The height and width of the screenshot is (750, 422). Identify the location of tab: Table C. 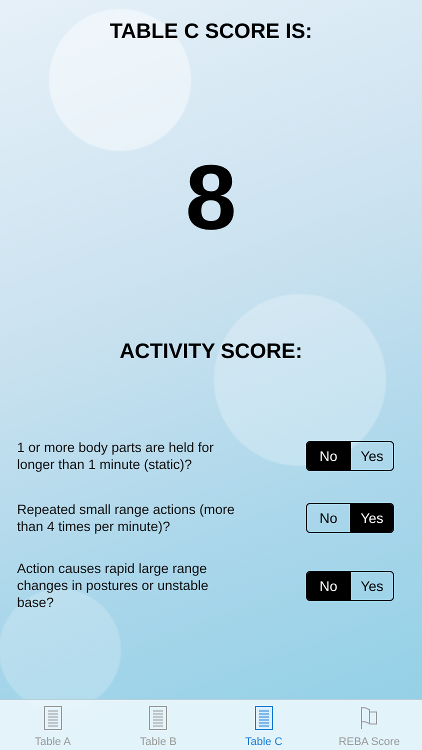
(263, 725).